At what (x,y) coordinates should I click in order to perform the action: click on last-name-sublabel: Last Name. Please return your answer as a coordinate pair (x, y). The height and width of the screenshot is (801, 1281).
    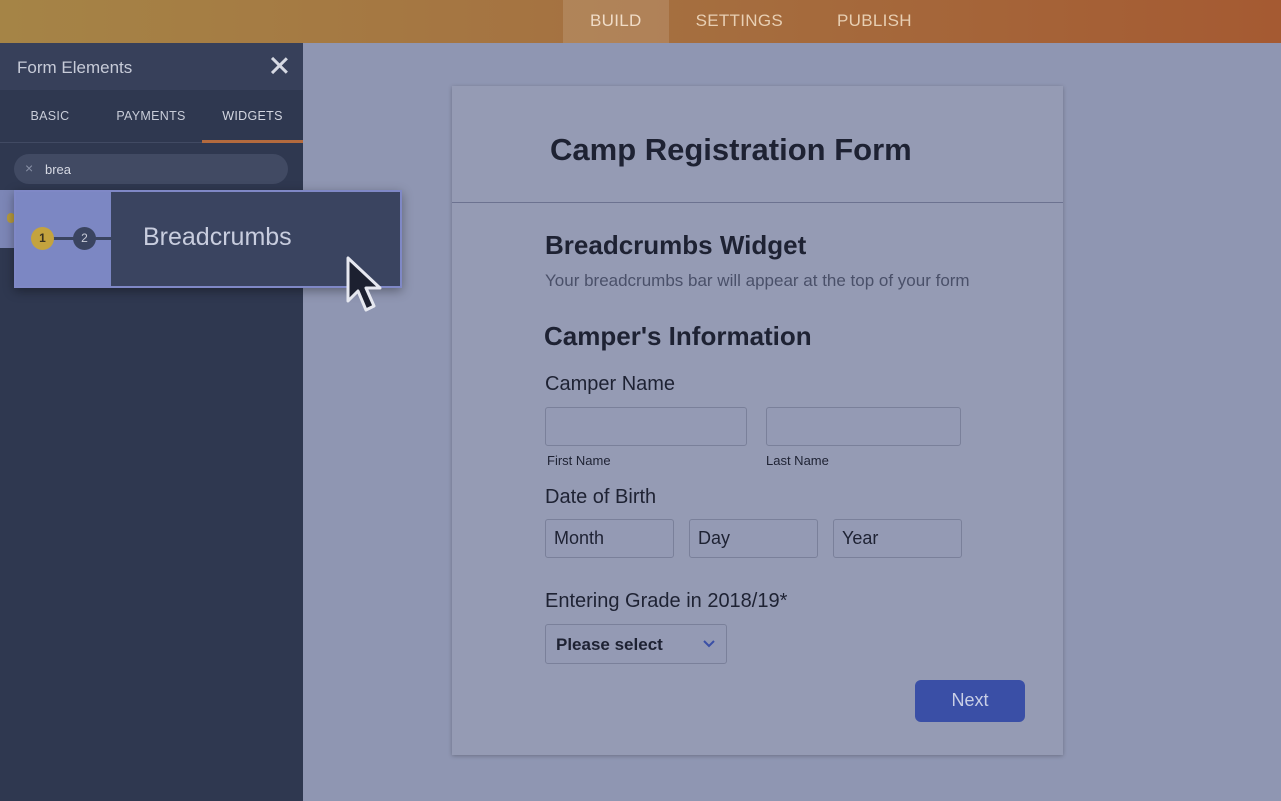
    Looking at the image, I should click on (797, 460).